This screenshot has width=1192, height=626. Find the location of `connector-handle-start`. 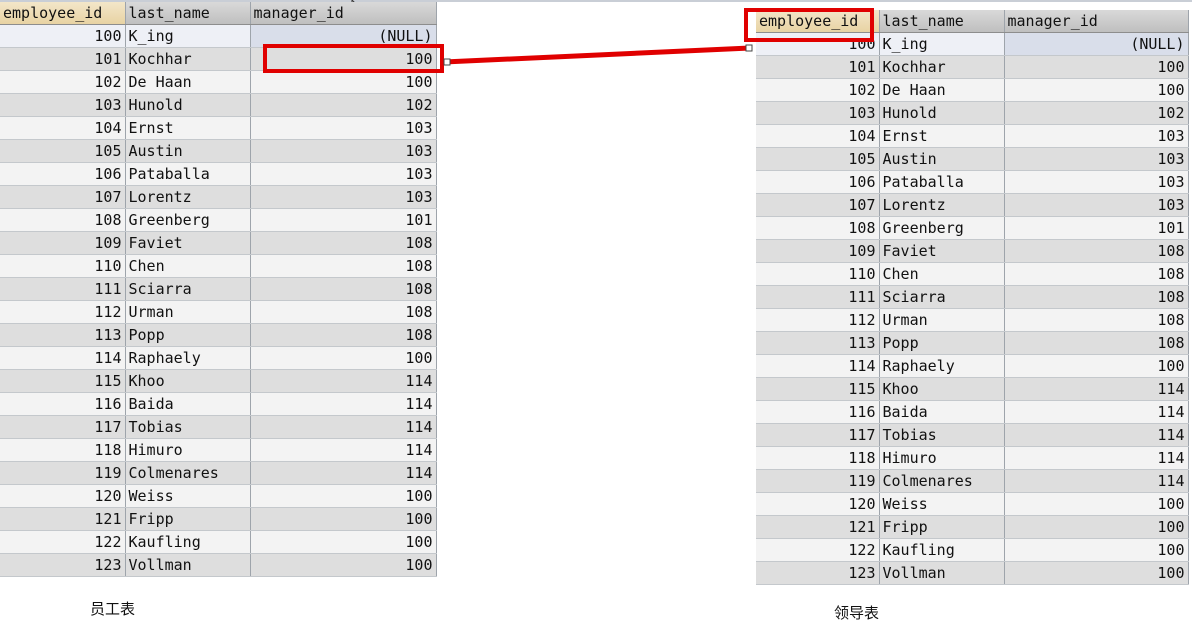

connector-handle-start is located at coordinates (447, 62).